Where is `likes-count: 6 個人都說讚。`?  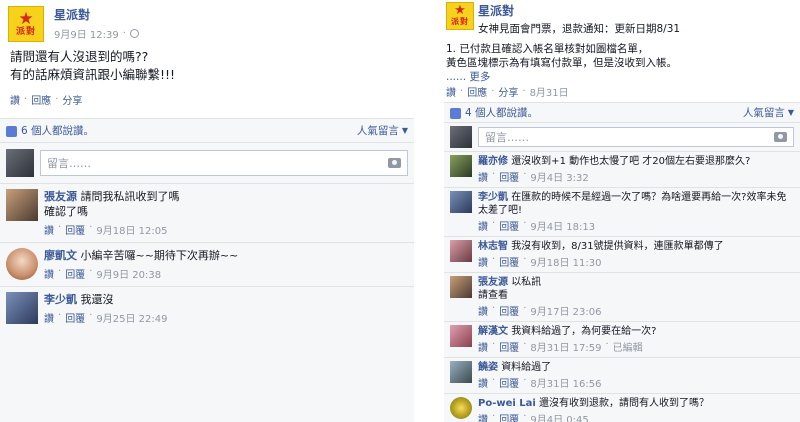
likes-count: 6 個人都說讚。 is located at coordinates (57, 131).